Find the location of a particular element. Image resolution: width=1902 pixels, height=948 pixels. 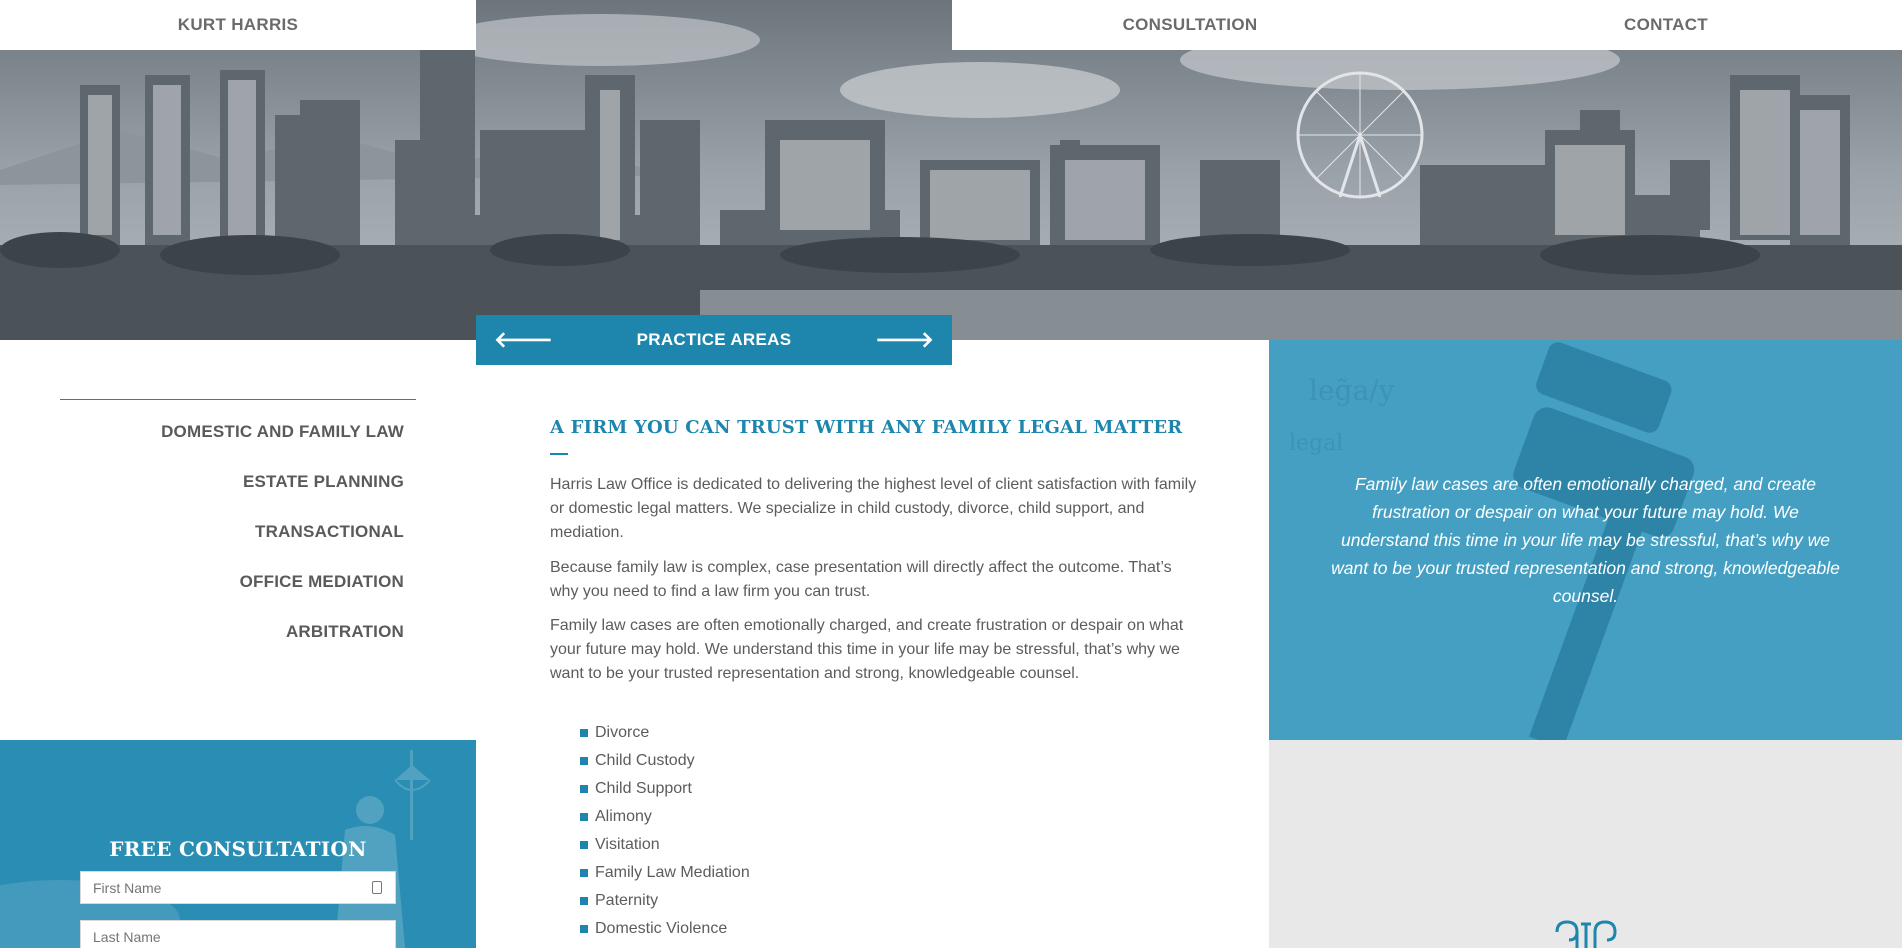

svg-text: leg̃a/y is located at coordinates (1352, 390).